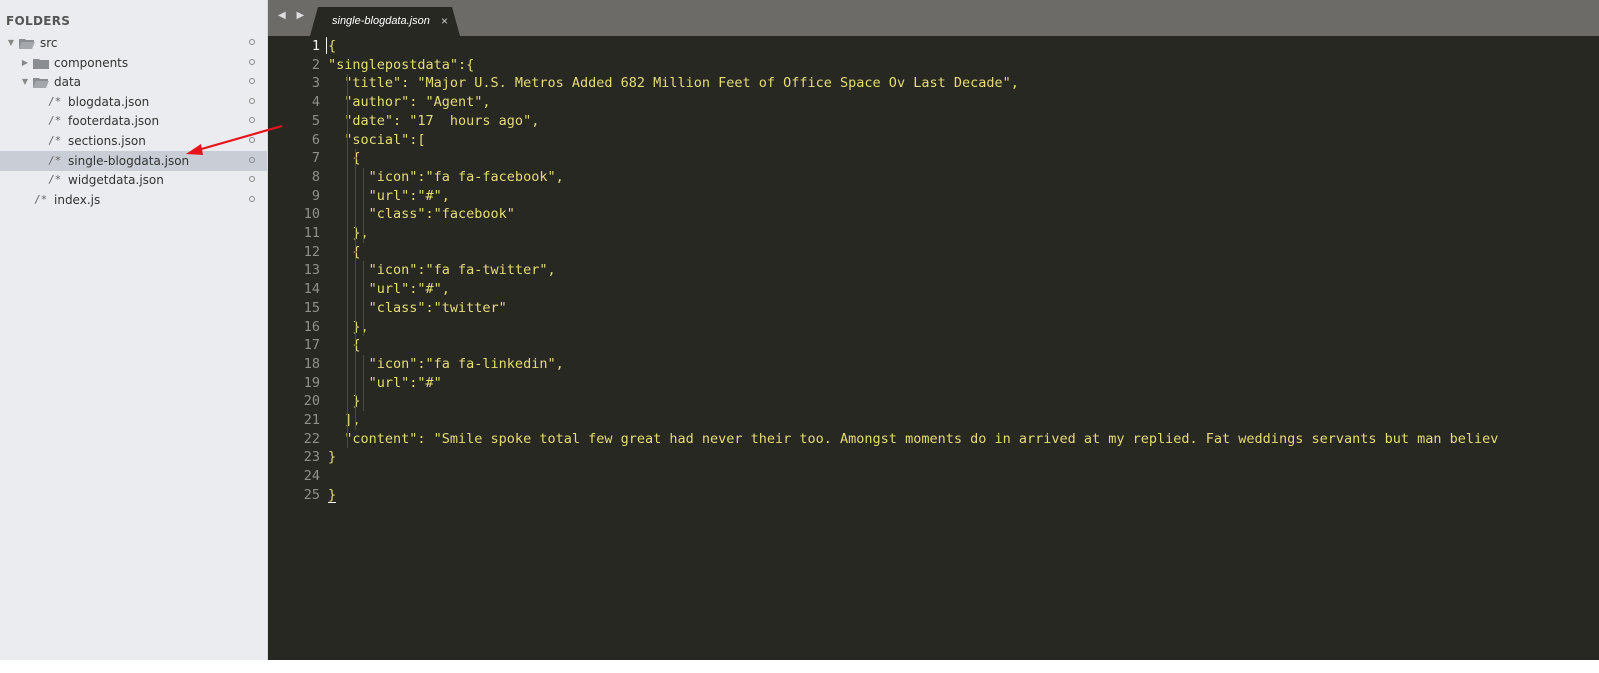 The height and width of the screenshot is (673, 1599). What do you see at coordinates (91, 62) in the screenshot?
I see `tree-item-label: components` at bounding box center [91, 62].